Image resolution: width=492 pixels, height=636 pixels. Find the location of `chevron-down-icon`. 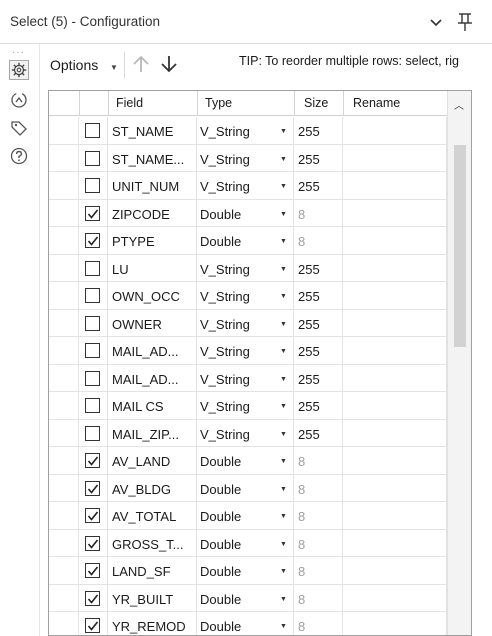

chevron-down-icon is located at coordinates (436, 22).